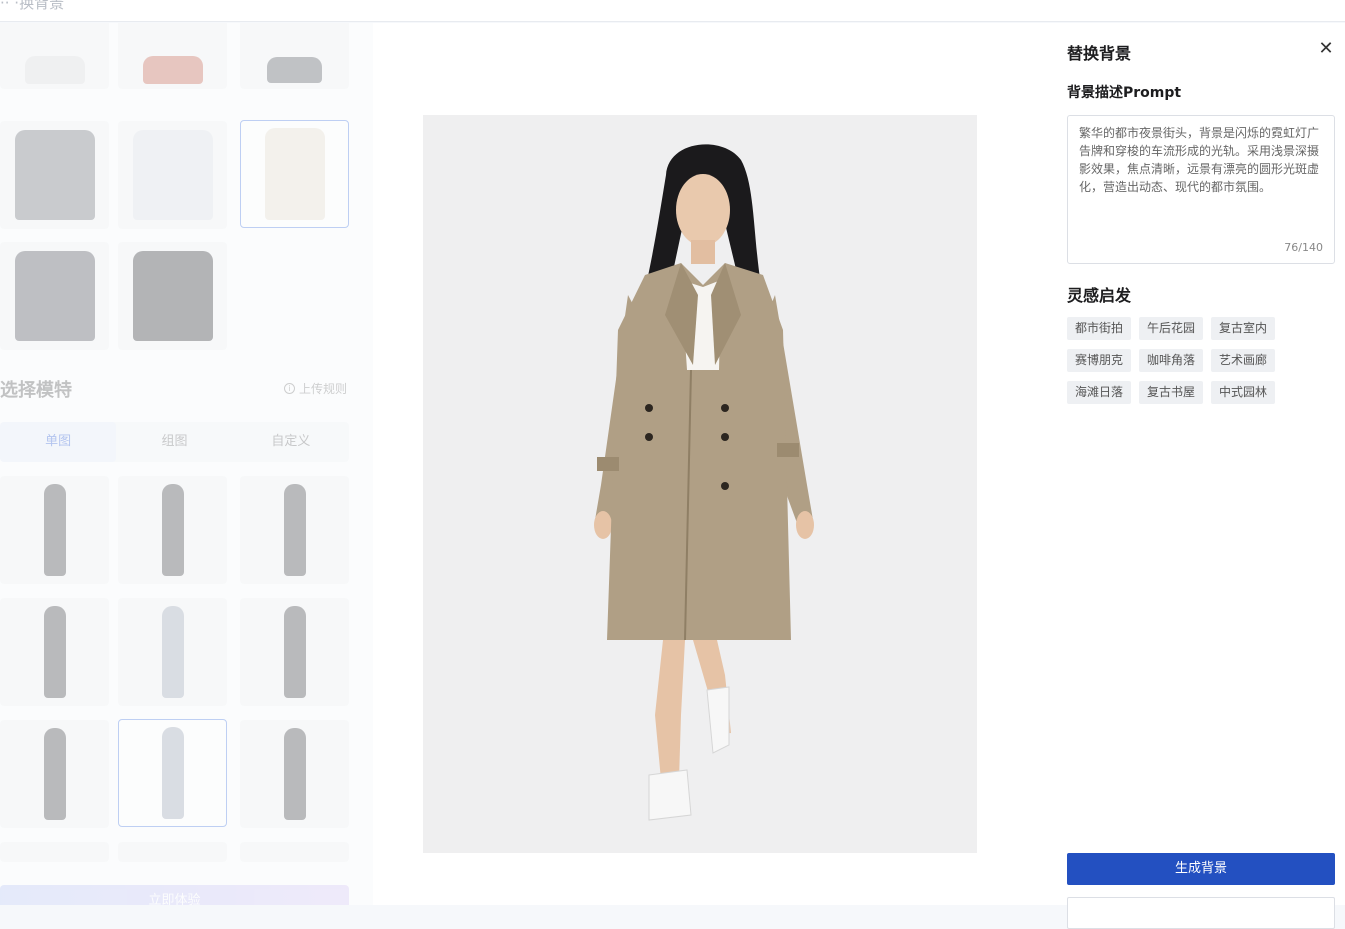 The width and height of the screenshot is (1345, 929). I want to click on tab-single: 单图, so click(58, 442).